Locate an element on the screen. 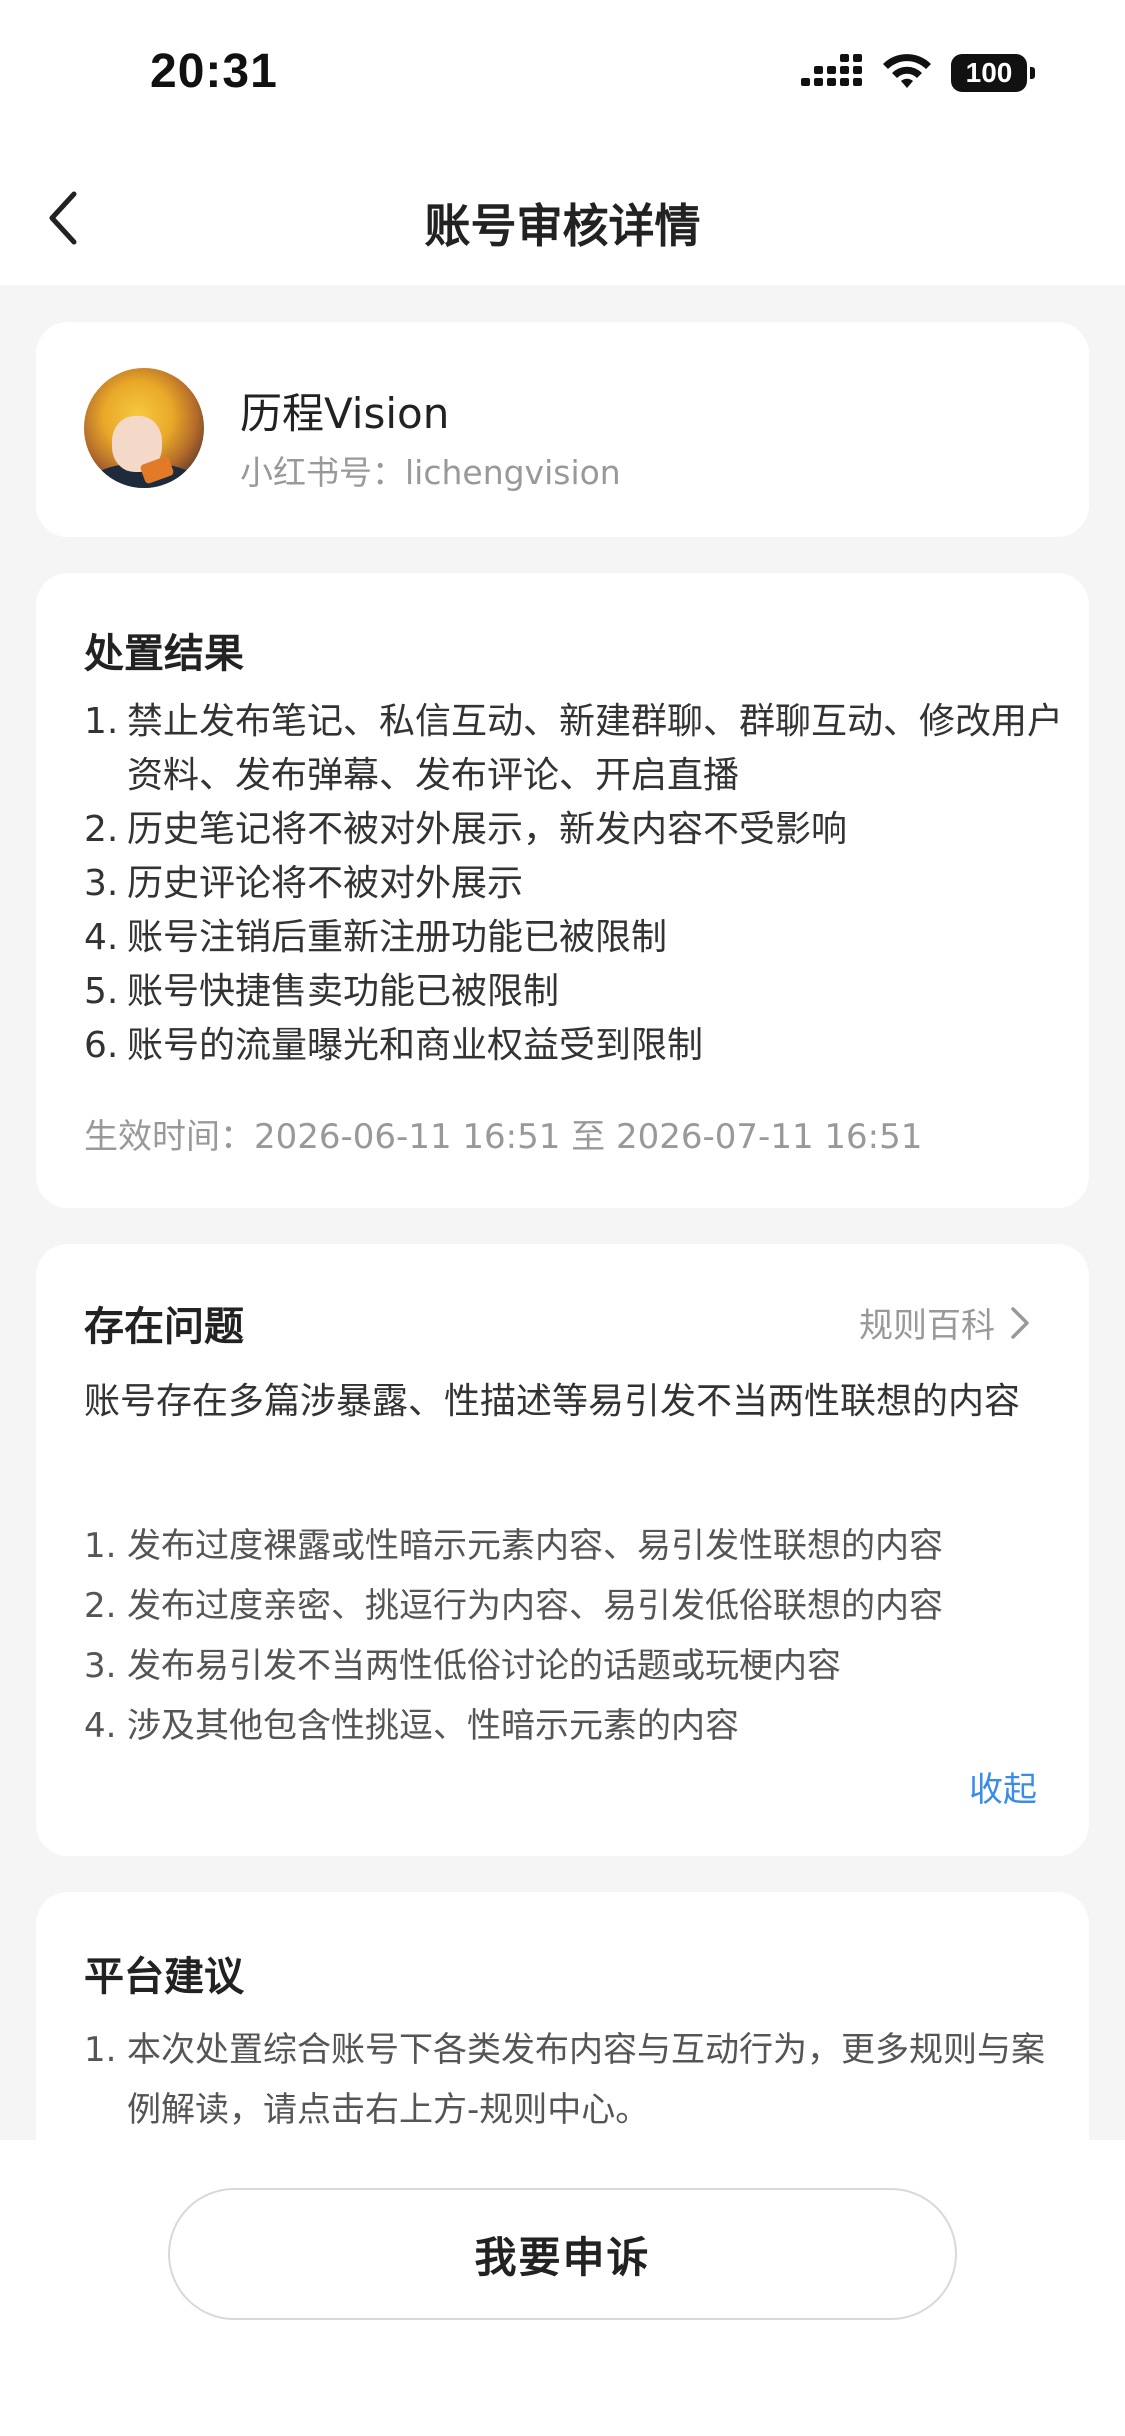 The height and width of the screenshot is (2436, 1125). profile-name: 历程Vision is located at coordinates (345, 413).